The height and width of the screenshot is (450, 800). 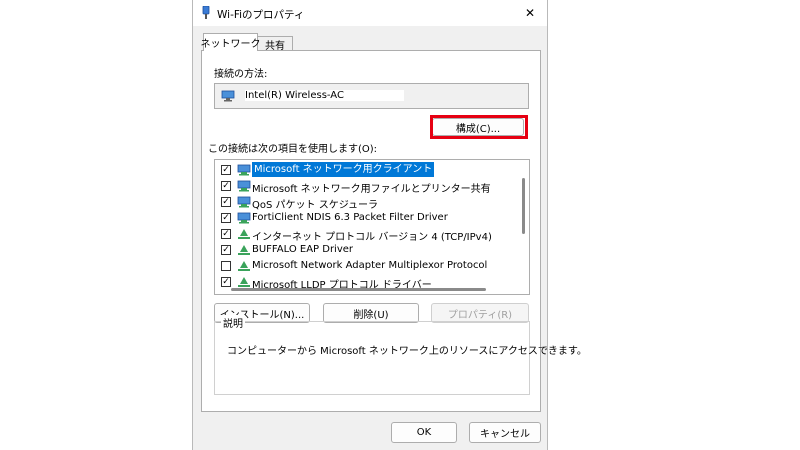 I want to click on list-item: ✓ Microsoft ネットワーク用クライアント, so click(x=364, y=170).